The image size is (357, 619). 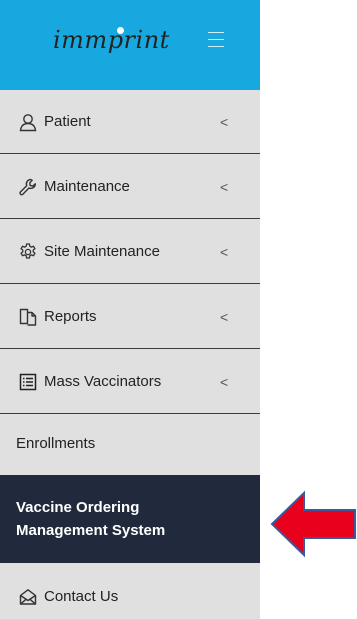 I want to click on sidebar-item-label: Maintenance, so click(x=87, y=186).